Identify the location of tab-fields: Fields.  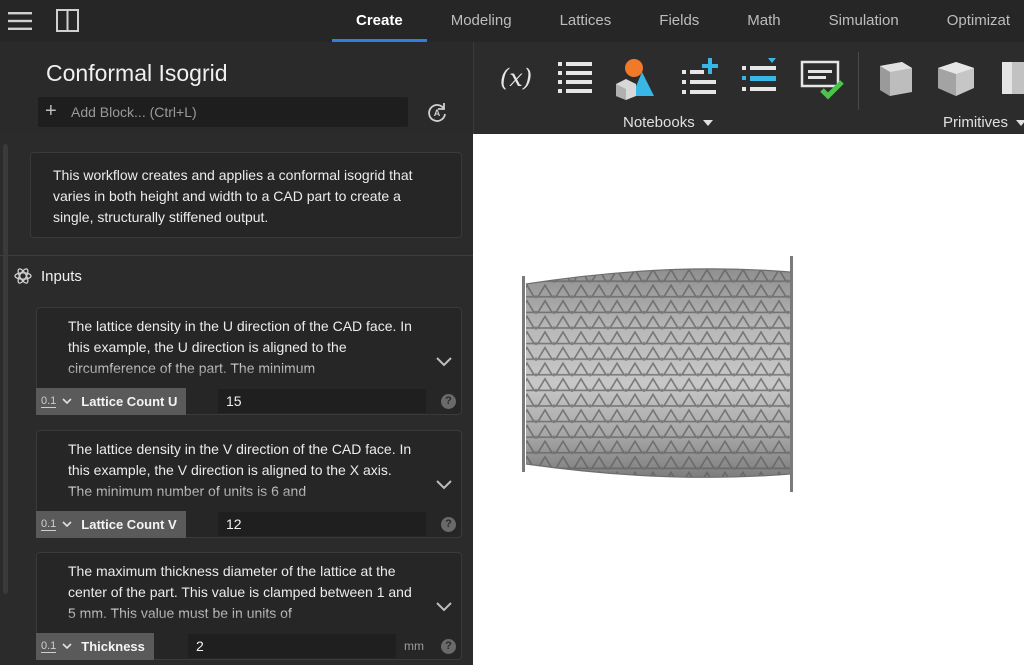
(679, 21).